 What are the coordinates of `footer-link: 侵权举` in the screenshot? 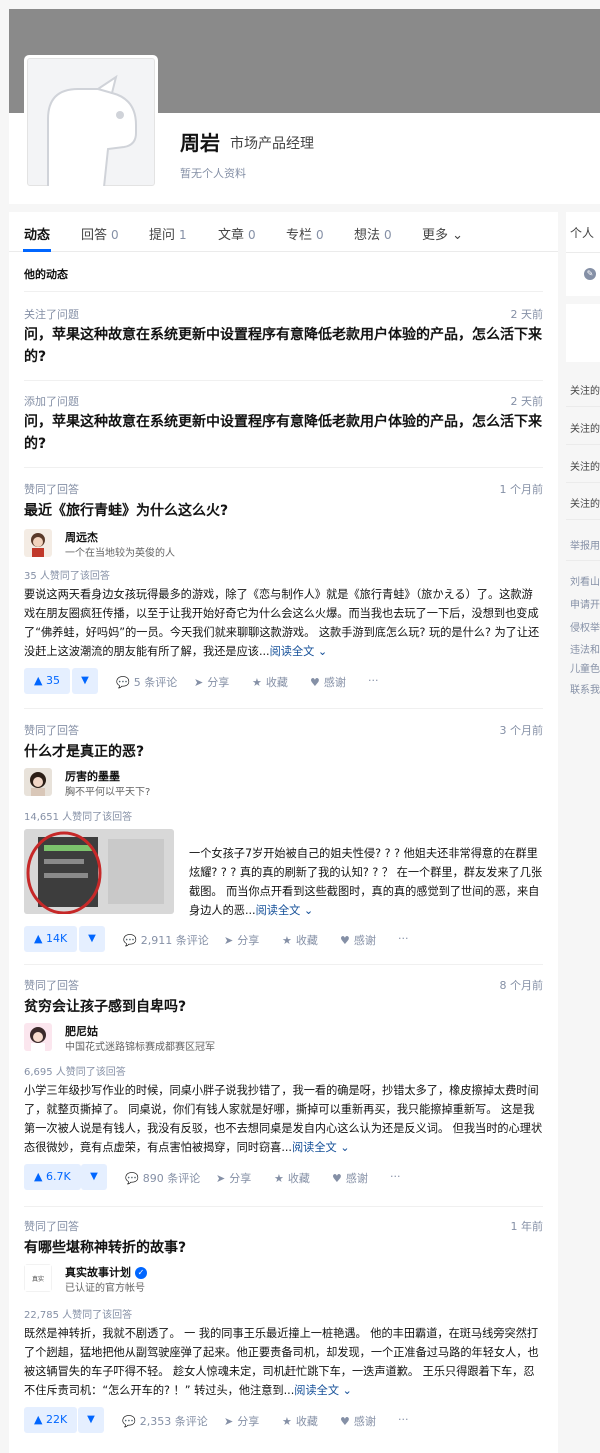 It's located at (585, 626).